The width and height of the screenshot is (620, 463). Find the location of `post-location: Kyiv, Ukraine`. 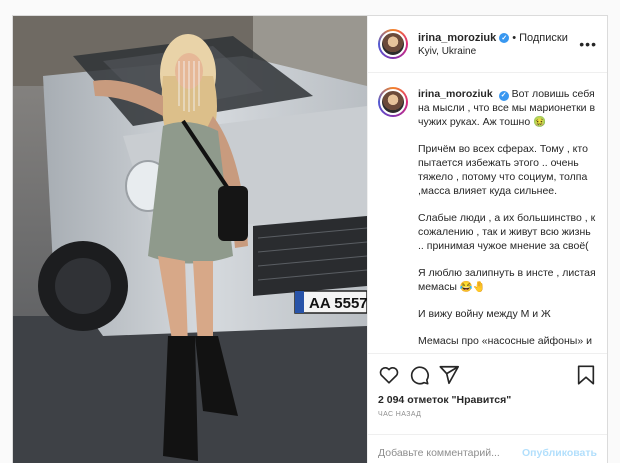

post-location: Kyiv, Ukraine is located at coordinates (495, 51).